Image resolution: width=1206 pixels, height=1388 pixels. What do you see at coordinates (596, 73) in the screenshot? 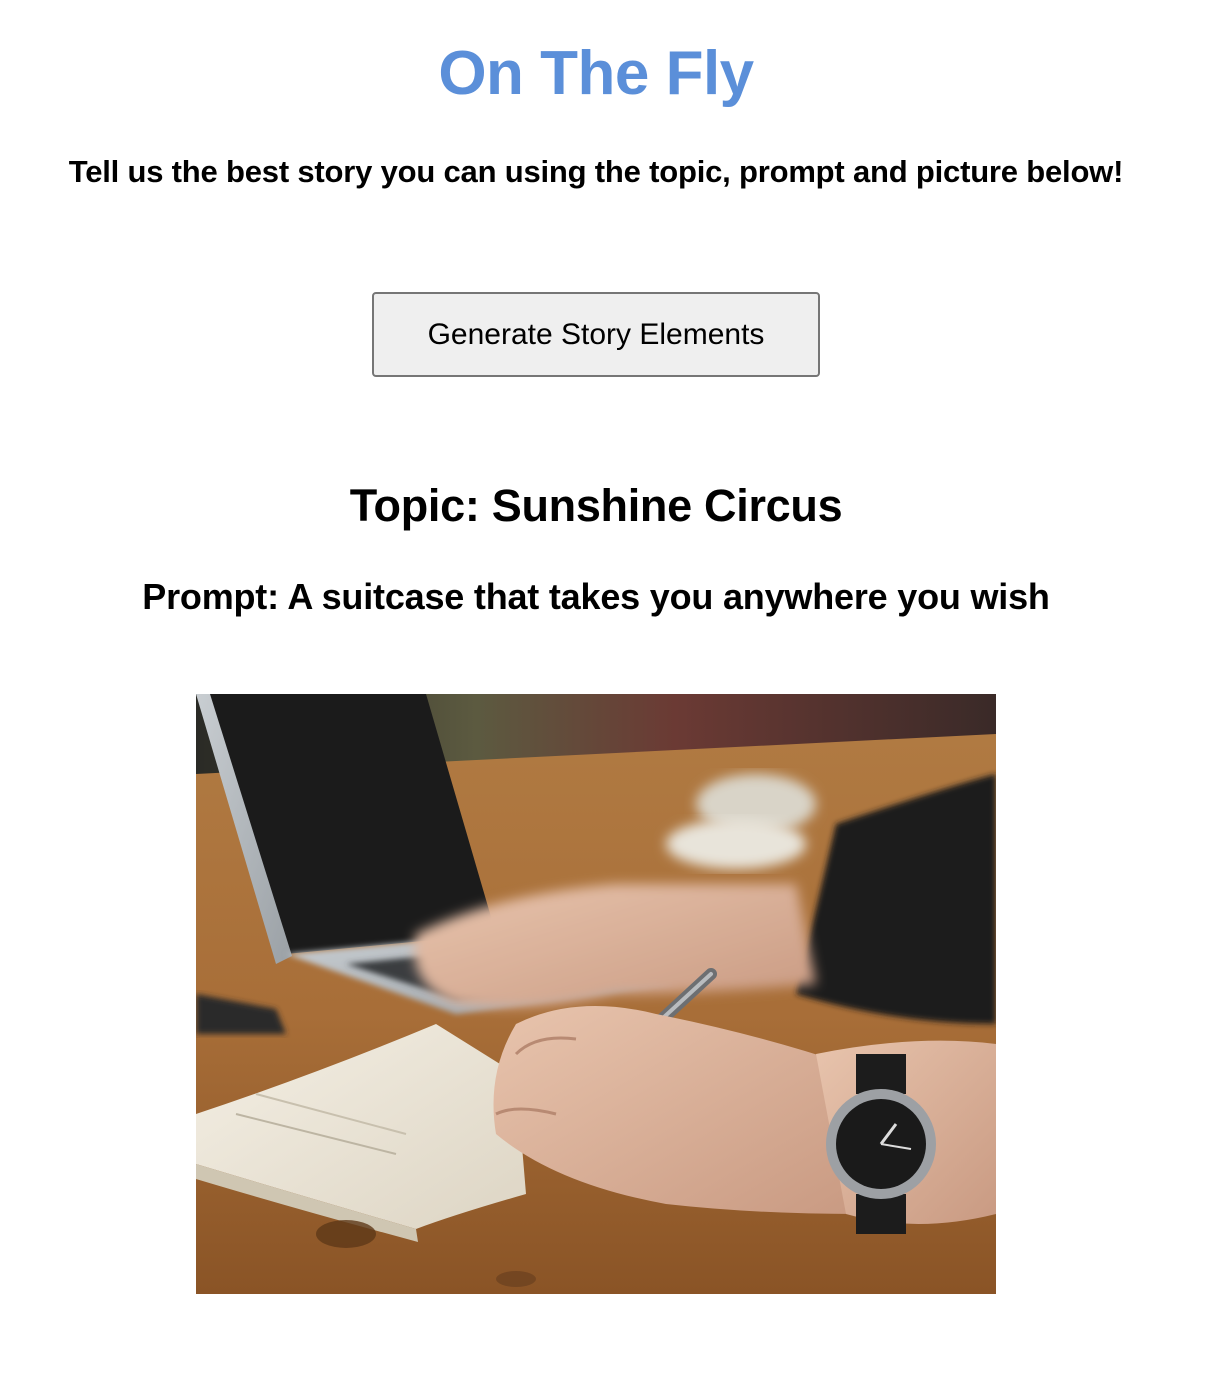
I see `app-title: On The Fly` at bounding box center [596, 73].